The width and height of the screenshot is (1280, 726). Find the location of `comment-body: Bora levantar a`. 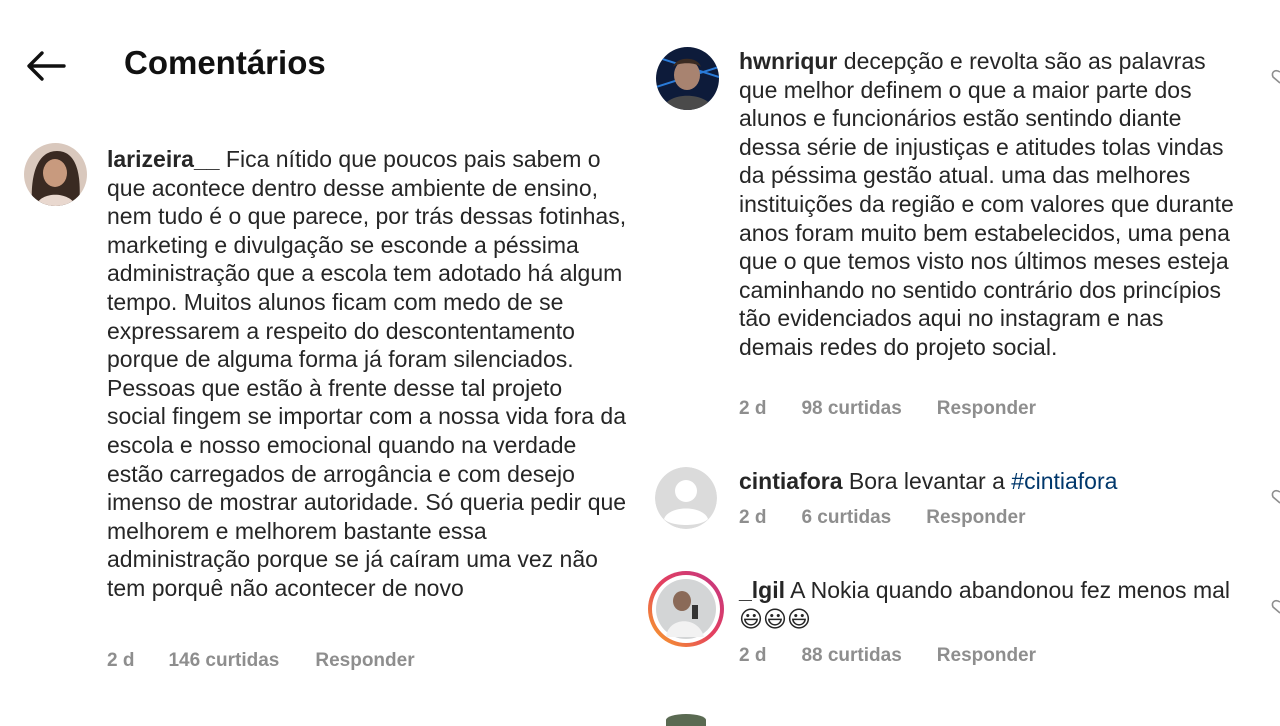

comment-body: Bora levantar a is located at coordinates (926, 481).